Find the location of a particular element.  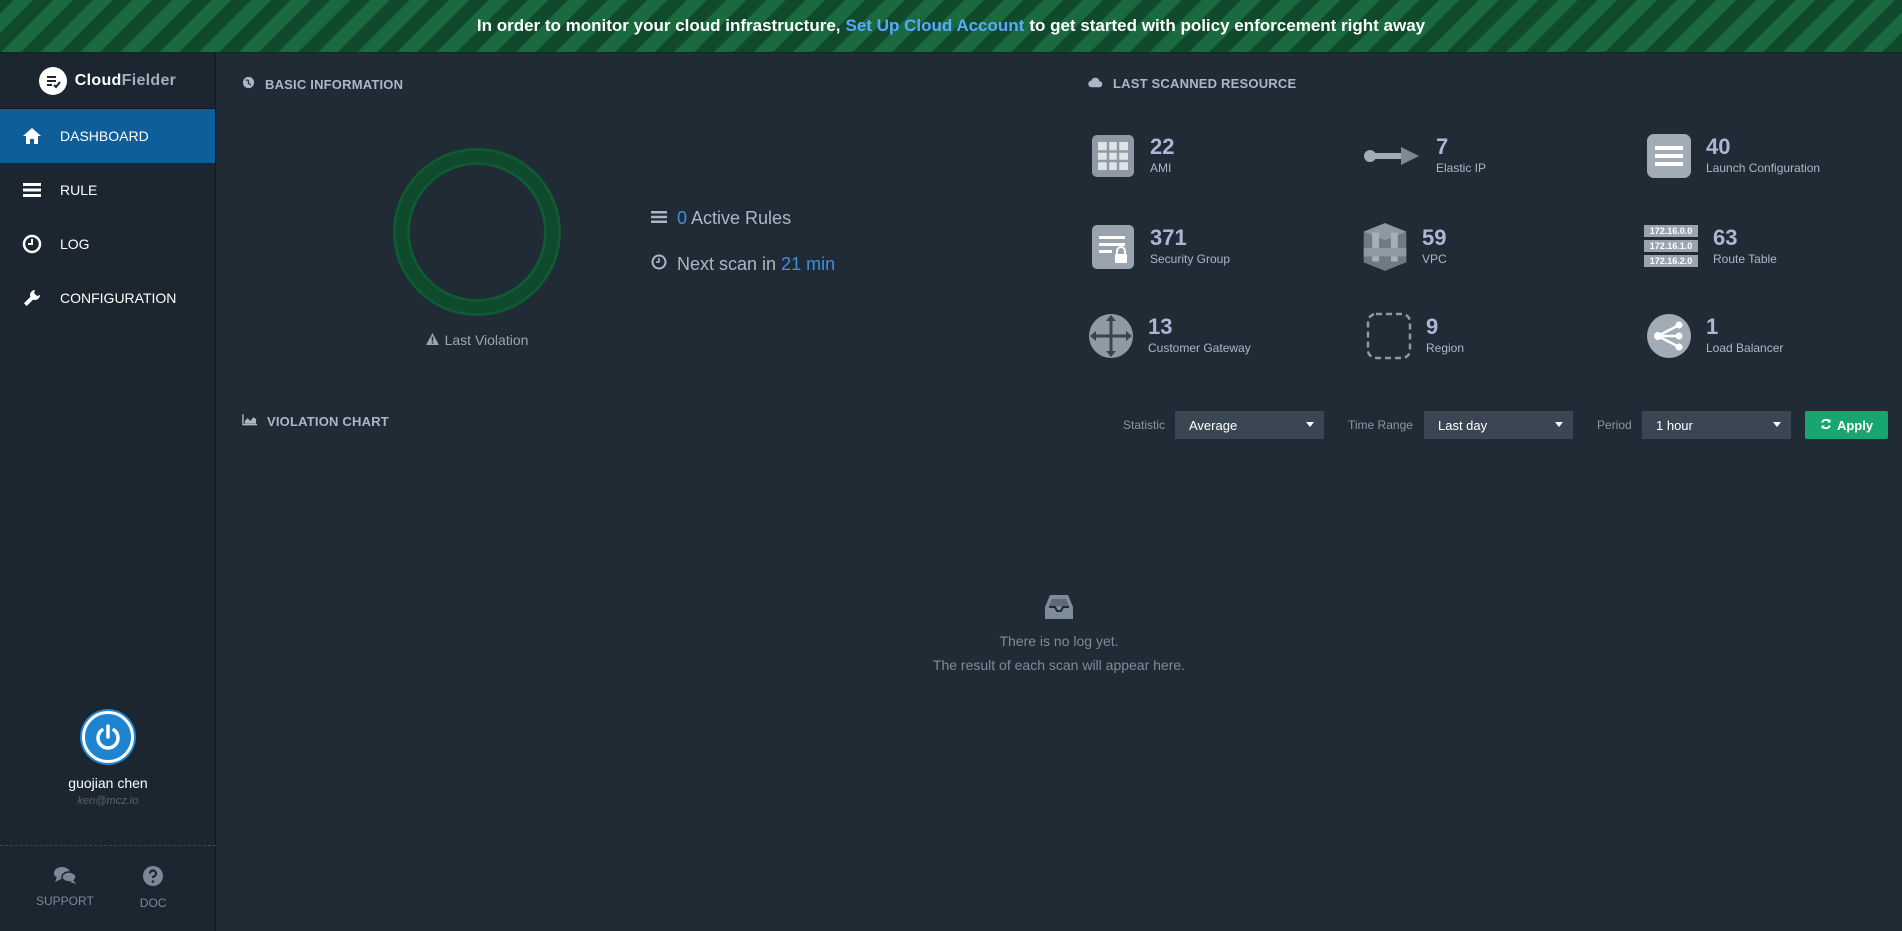

setup-cloud-account-link: Set Up Cloud Account is located at coordinates (935, 26).